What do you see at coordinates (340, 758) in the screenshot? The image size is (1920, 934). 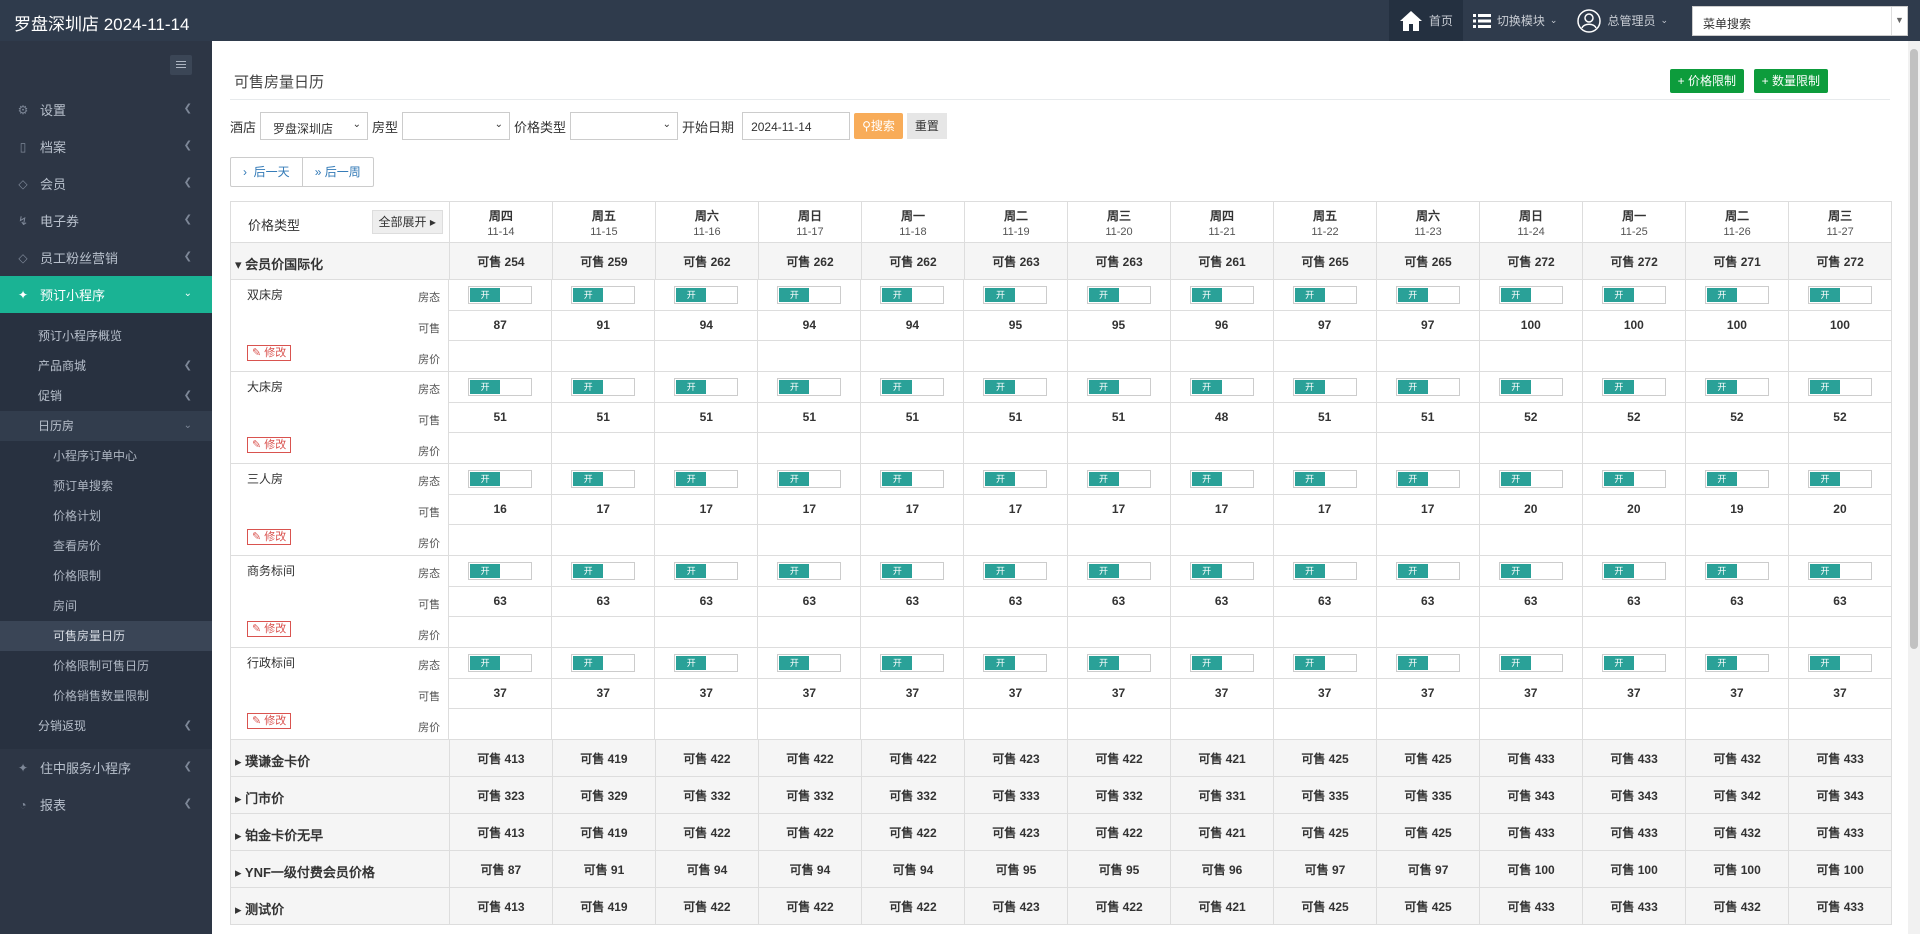 I see `price-group-toggle: ▸ 璞谦金卡价` at bounding box center [340, 758].